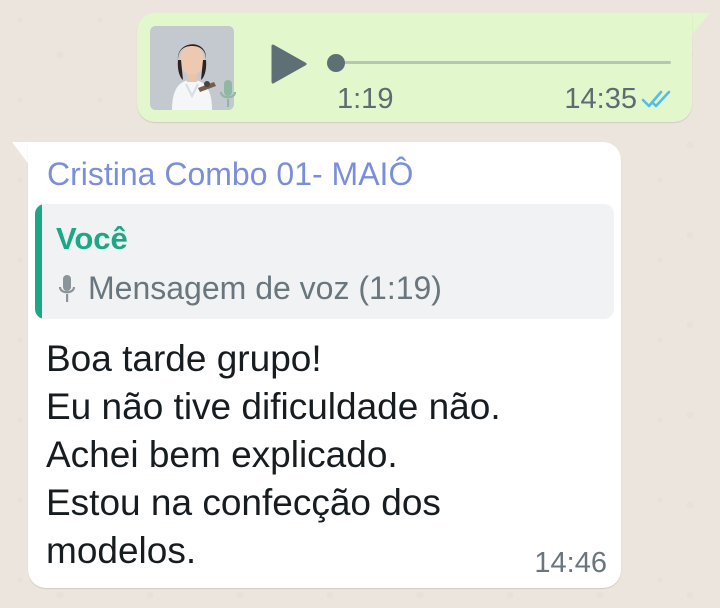 The width and height of the screenshot is (720, 608). What do you see at coordinates (365, 99) in the screenshot?
I see `voice-duration: 1:19` at bounding box center [365, 99].